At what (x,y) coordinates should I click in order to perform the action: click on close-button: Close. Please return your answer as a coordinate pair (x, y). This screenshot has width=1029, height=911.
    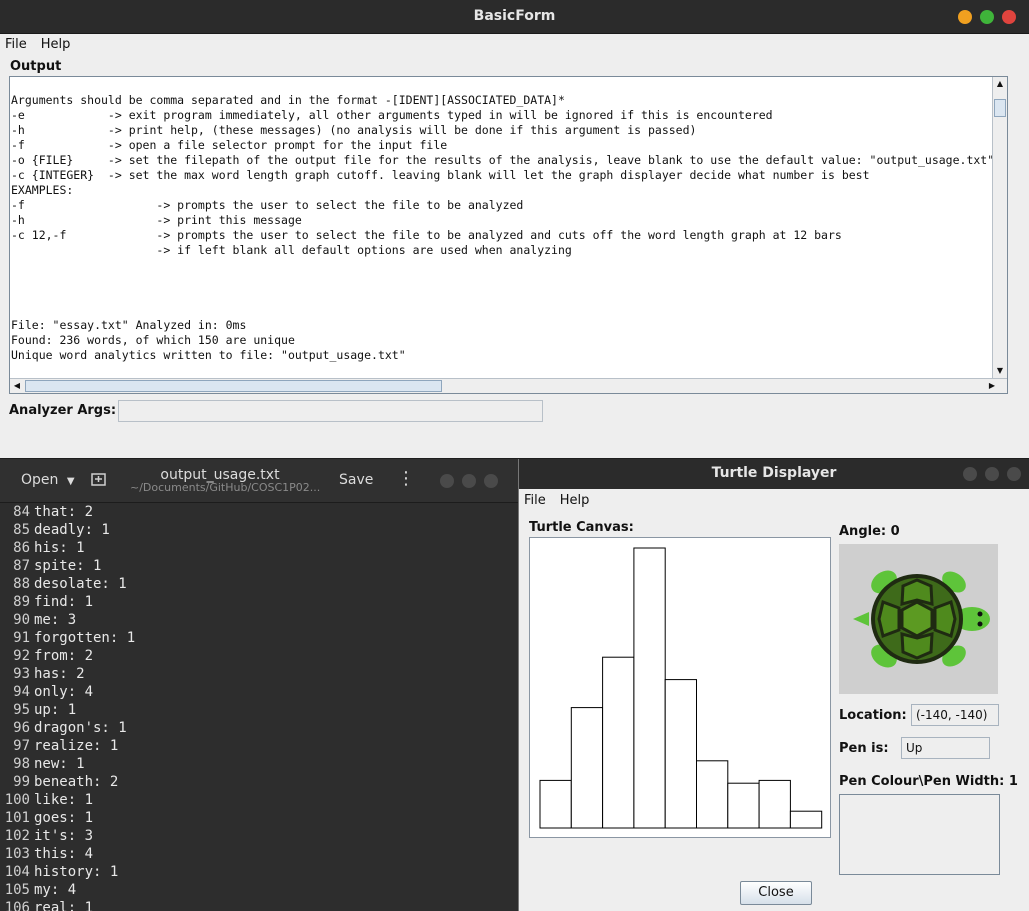
    Looking at the image, I should click on (776, 893).